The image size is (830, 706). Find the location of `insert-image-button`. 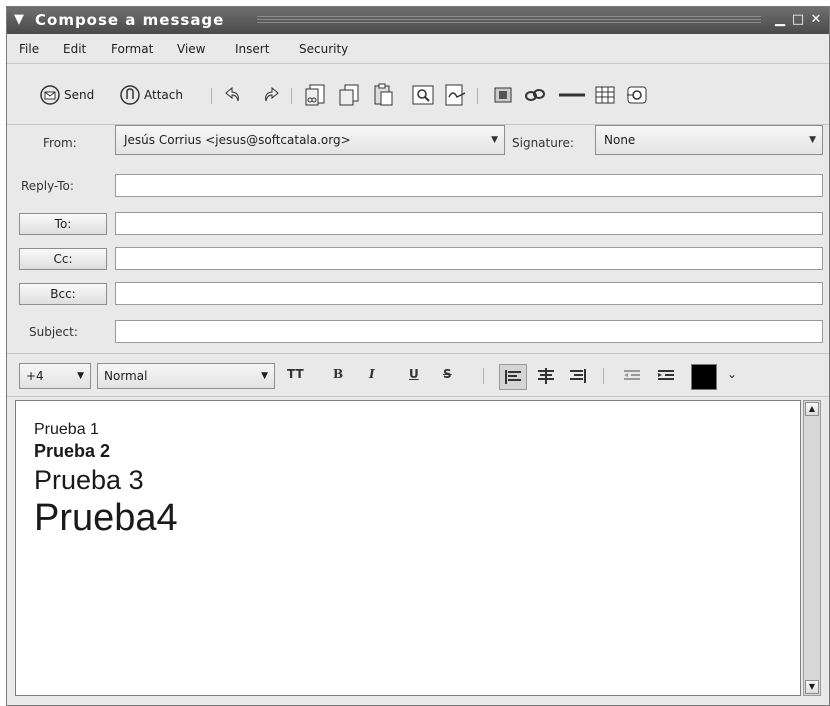

insert-image-button is located at coordinates (503, 95).